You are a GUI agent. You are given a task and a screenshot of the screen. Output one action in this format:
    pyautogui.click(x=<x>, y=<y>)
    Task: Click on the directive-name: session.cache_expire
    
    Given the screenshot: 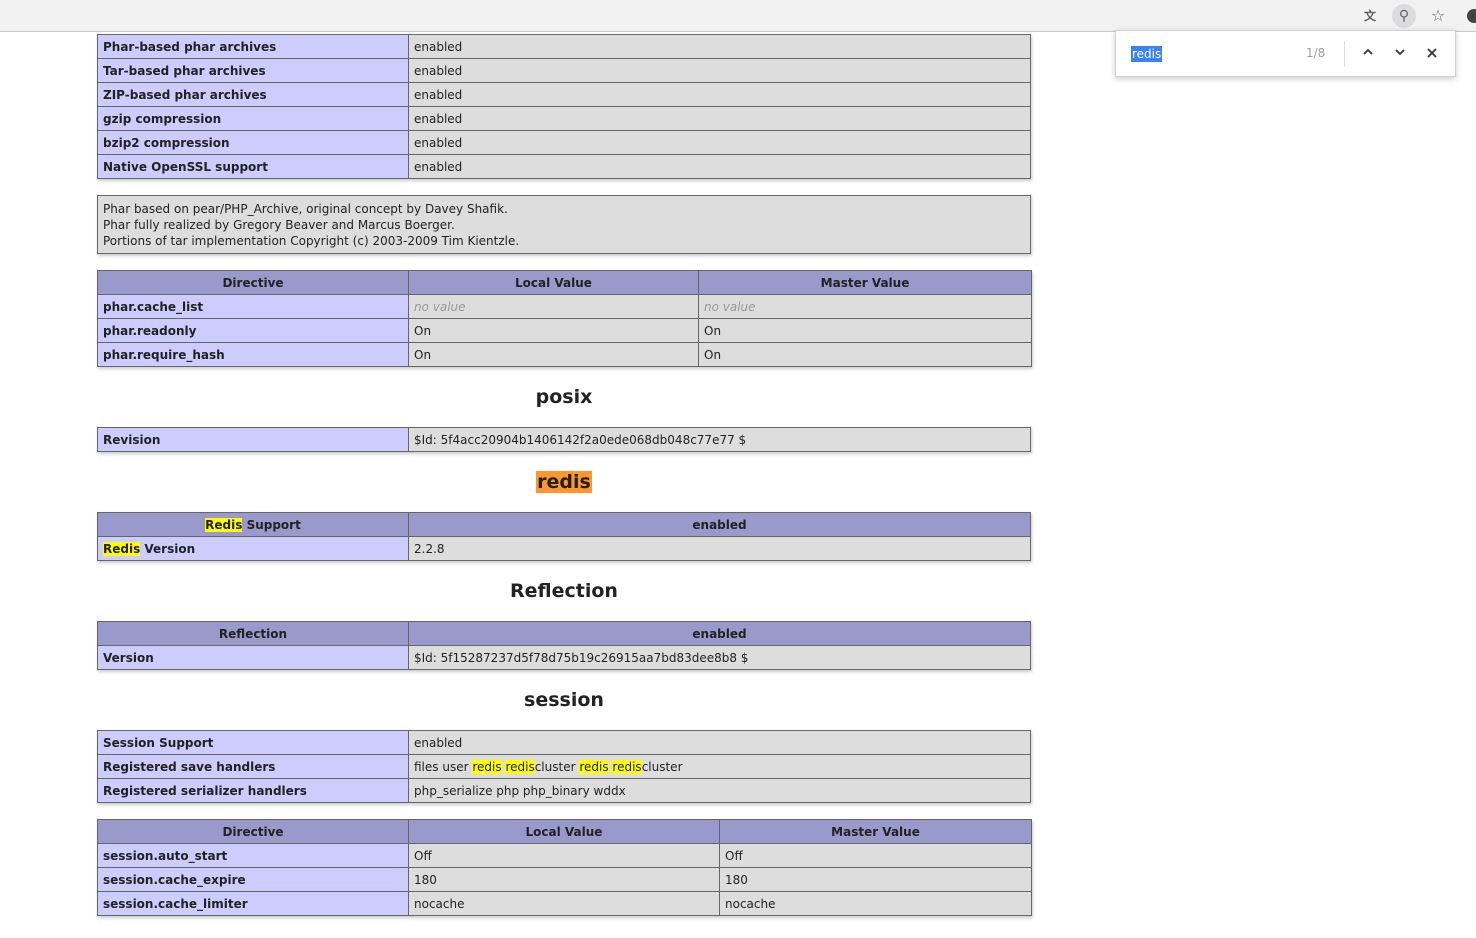 What is the action you would take?
    pyautogui.click(x=253, y=879)
    